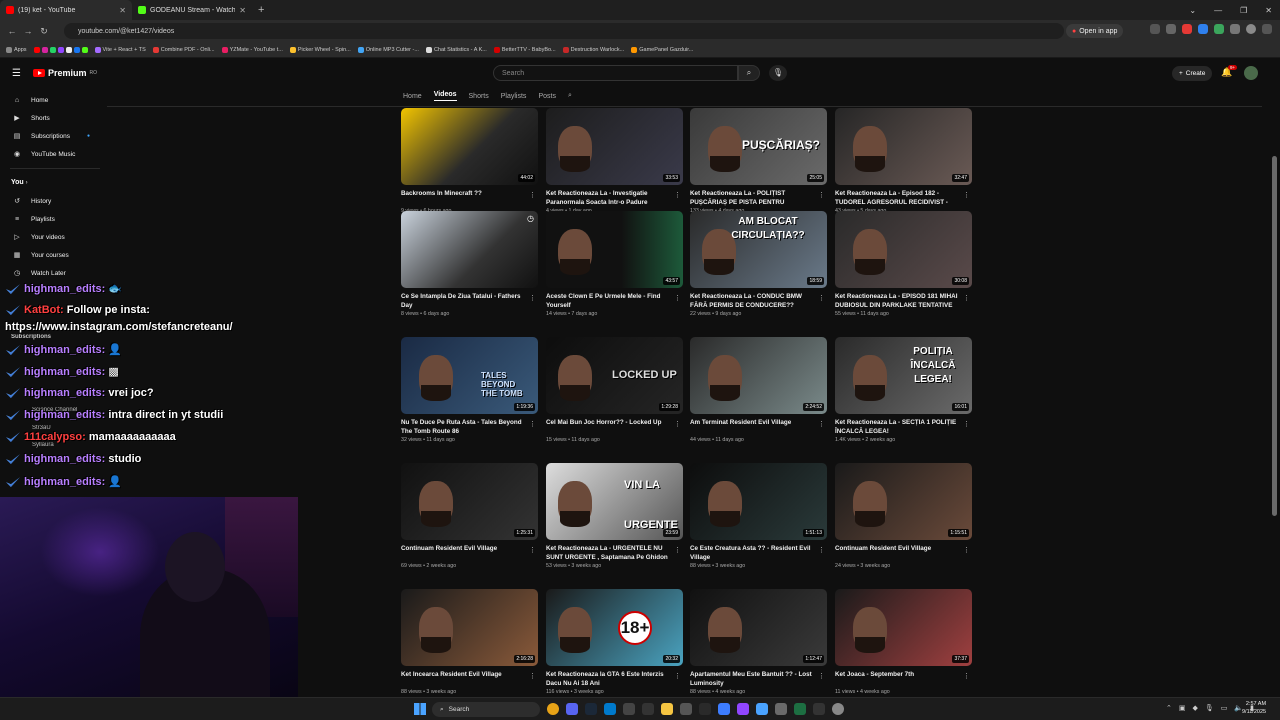 The image size is (1280, 720). I want to click on watch-later-icon: ◷, so click(530, 218).